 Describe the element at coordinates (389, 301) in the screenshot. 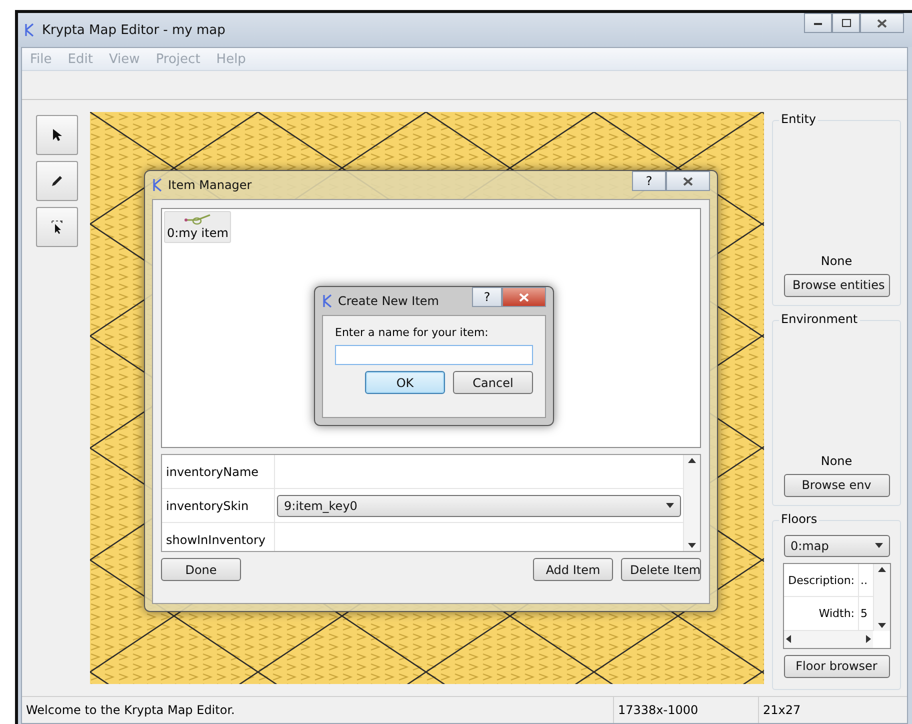

I see `dialog-title: Create New Item` at that location.